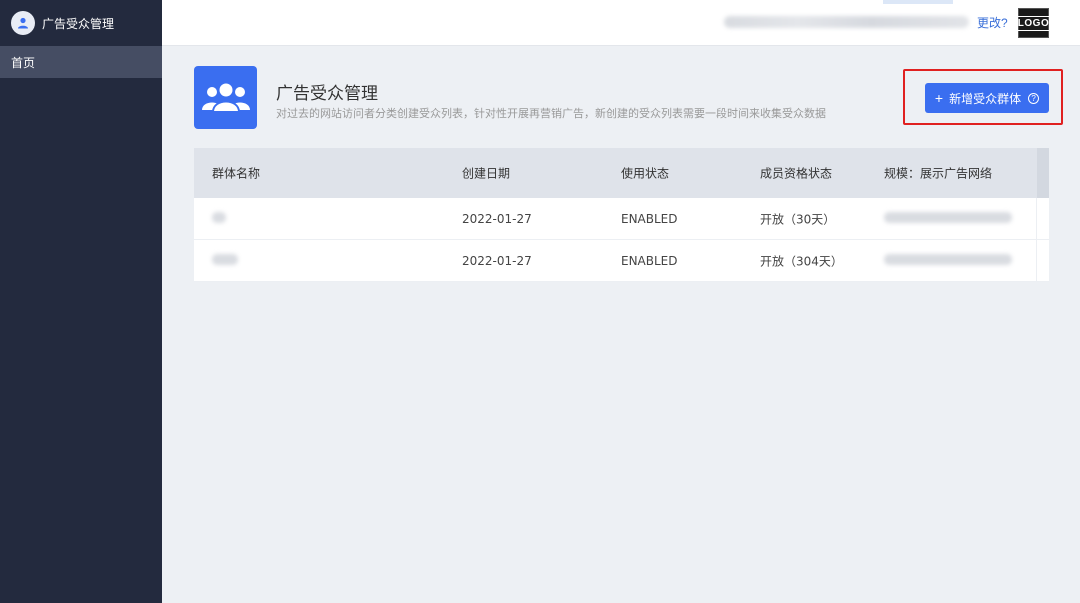  What do you see at coordinates (846, 22) in the screenshot?
I see `account-info-redacted` at bounding box center [846, 22].